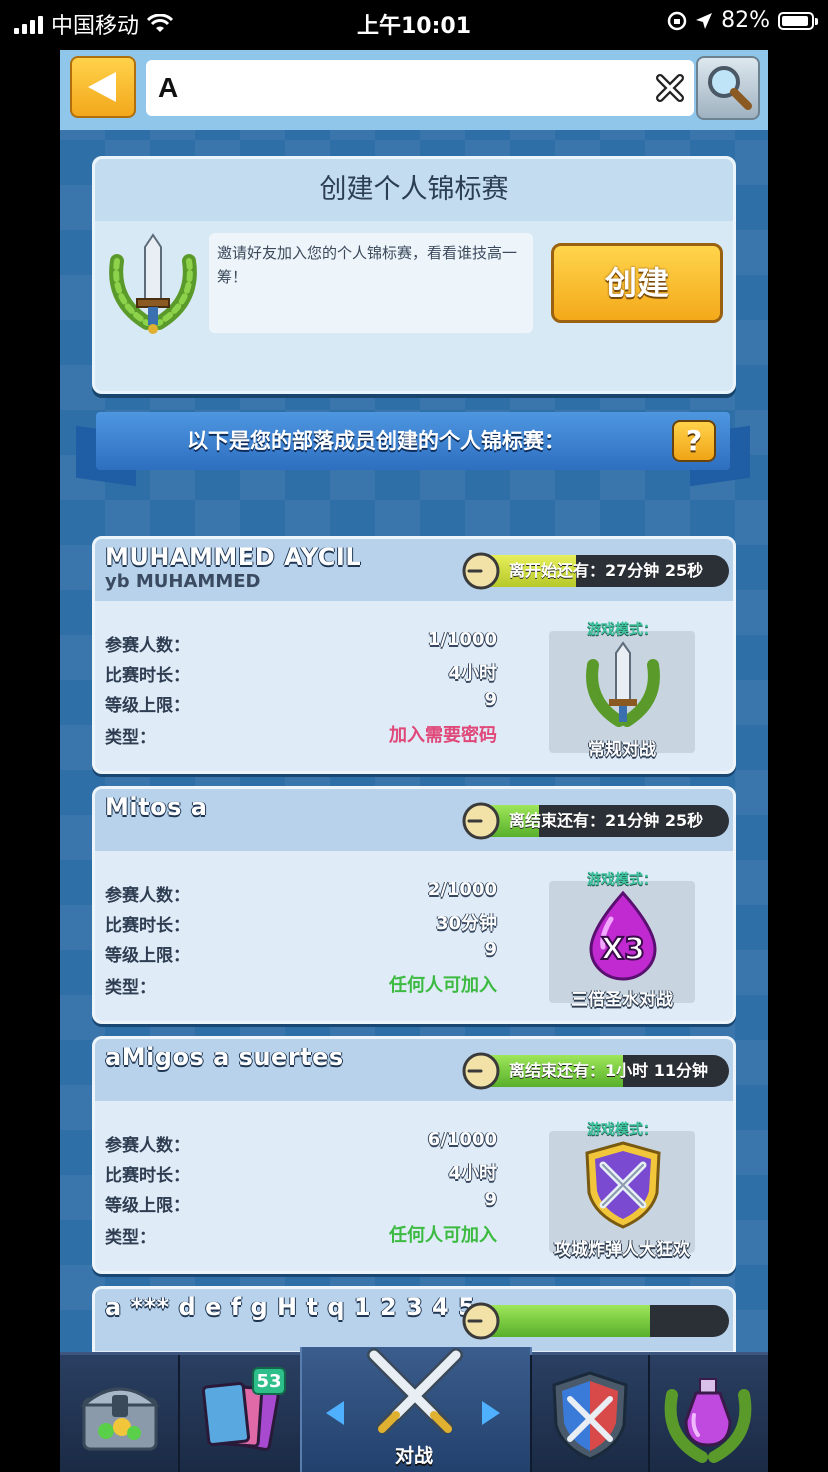 Image resolution: width=828 pixels, height=1472 pixels. Describe the element at coordinates (623, 684) in the screenshot. I see `classic-battle-icon` at that location.